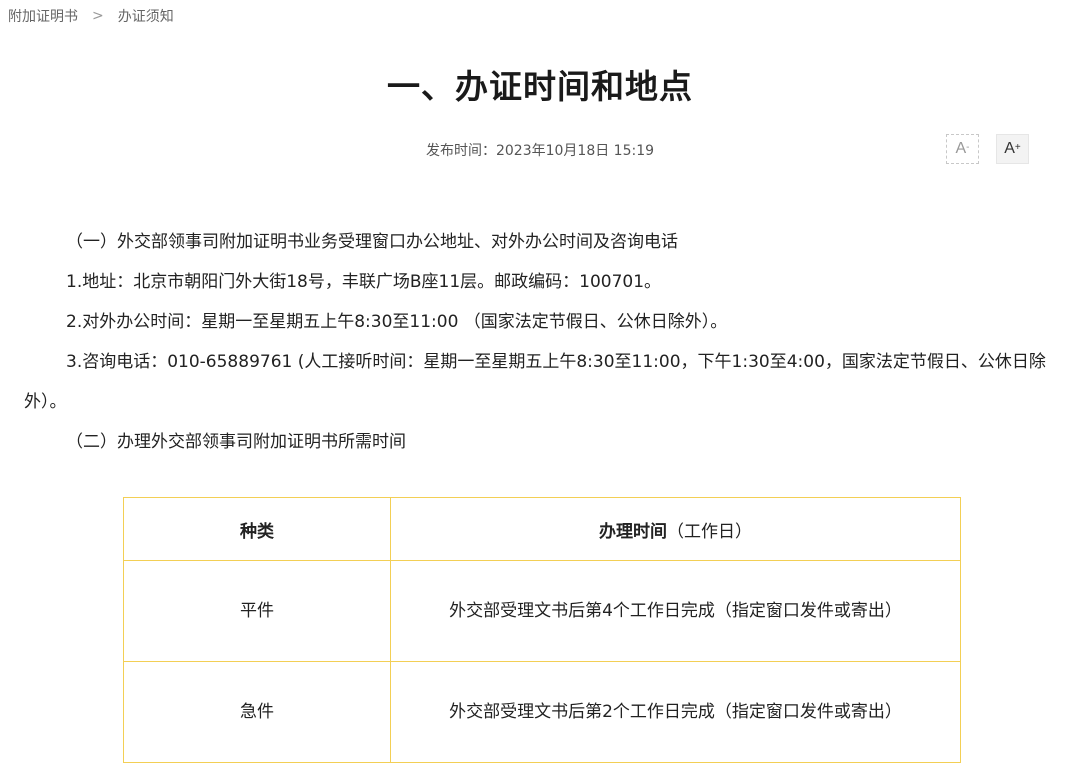 Image resolution: width=1080 pixels, height=772 pixels. What do you see at coordinates (633, 531) in the screenshot?
I see `table-header-time-label: 办理时间` at bounding box center [633, 531].